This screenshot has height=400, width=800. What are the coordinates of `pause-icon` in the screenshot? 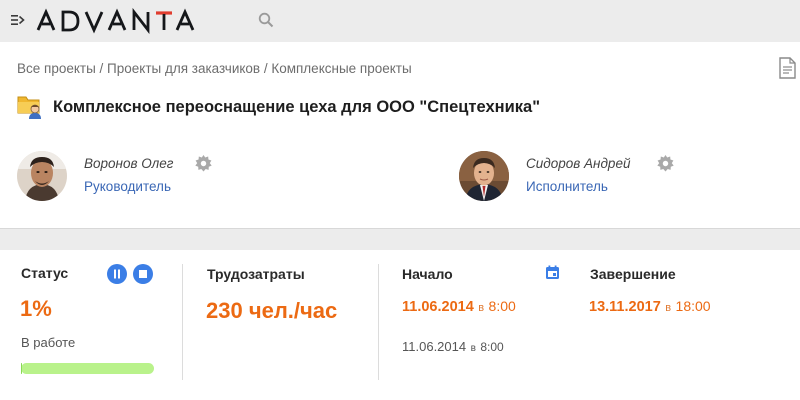 It's located at (117, 274).